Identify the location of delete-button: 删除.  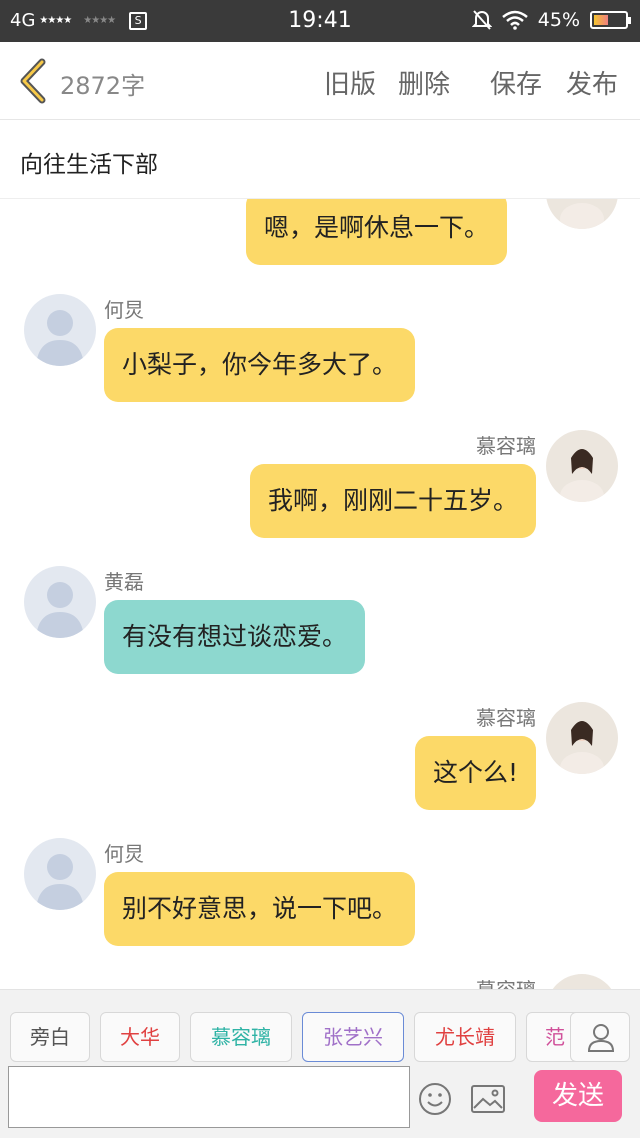
(424, 82).